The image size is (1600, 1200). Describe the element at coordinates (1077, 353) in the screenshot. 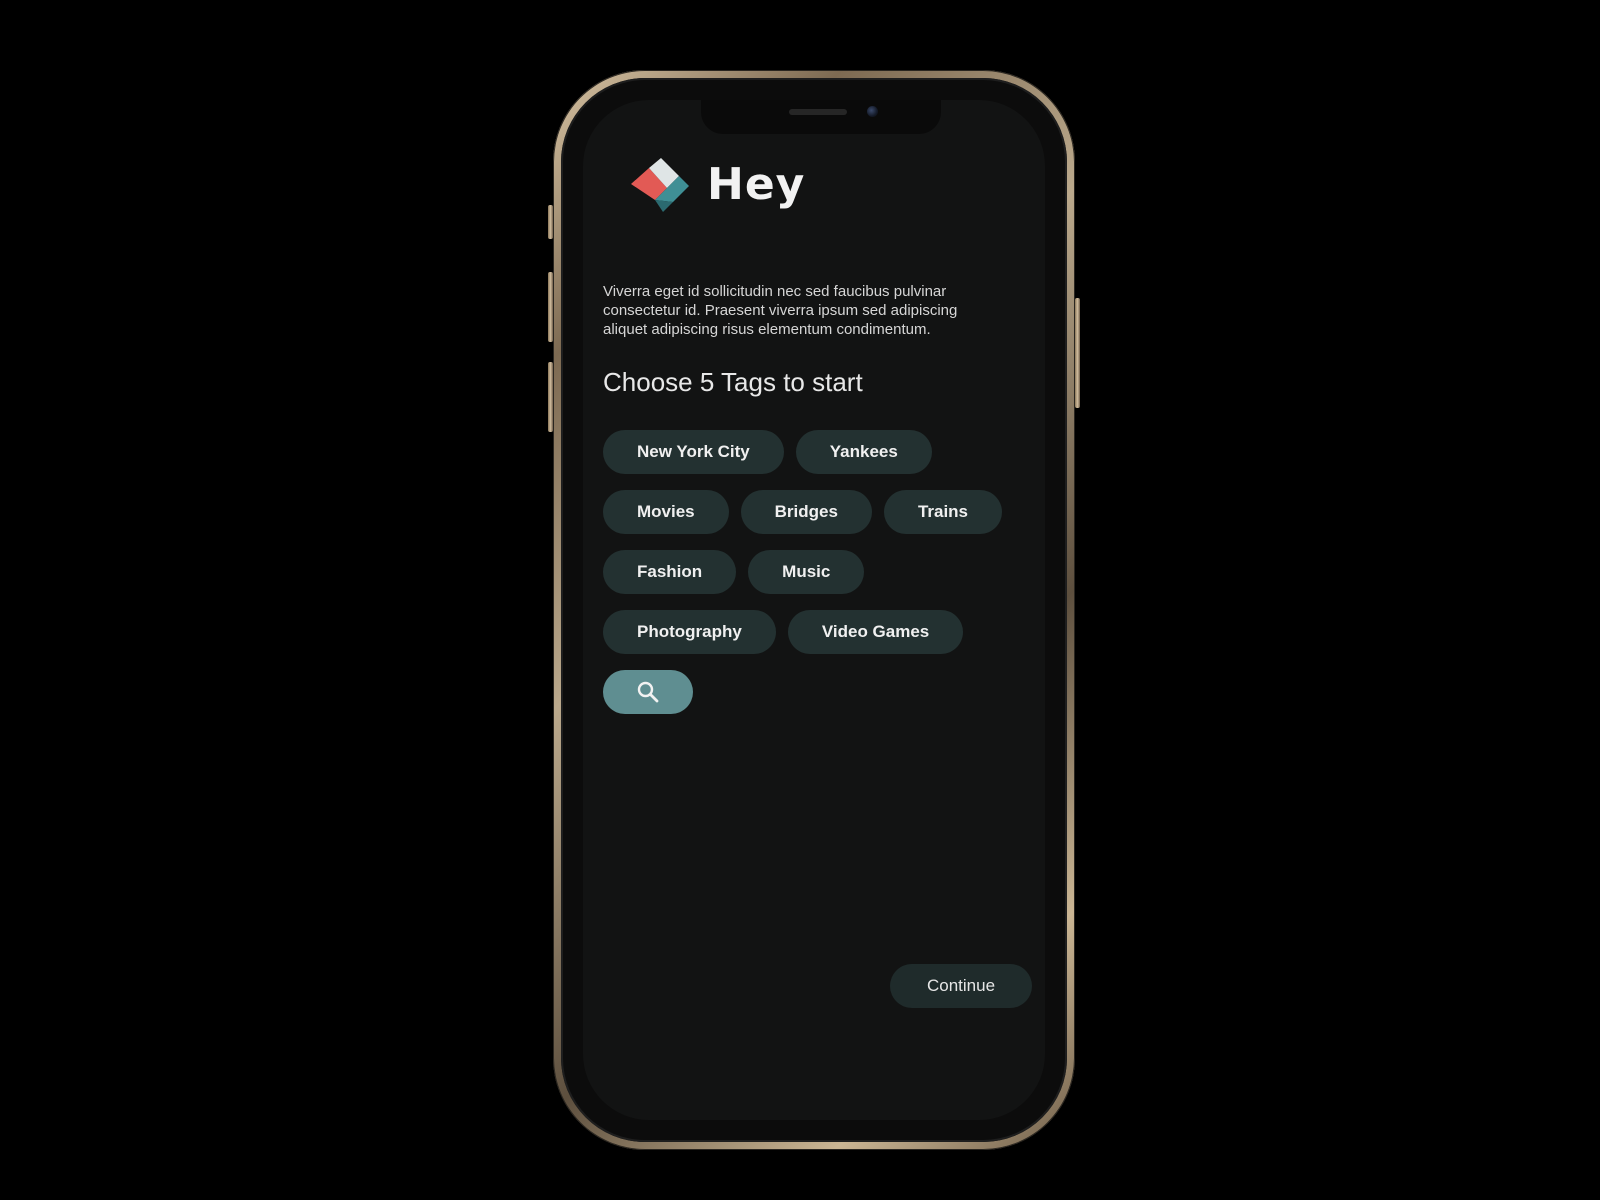

I see `power-button` at that location.